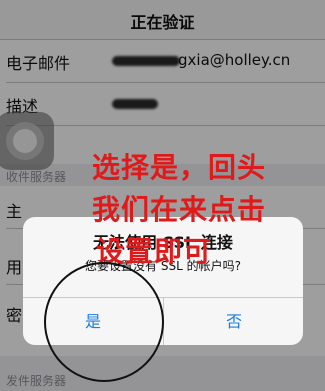  What do you see at coordinates (104, 322) in the screenshot?
I see `annotation-circle` at bounding box center [104, 322].